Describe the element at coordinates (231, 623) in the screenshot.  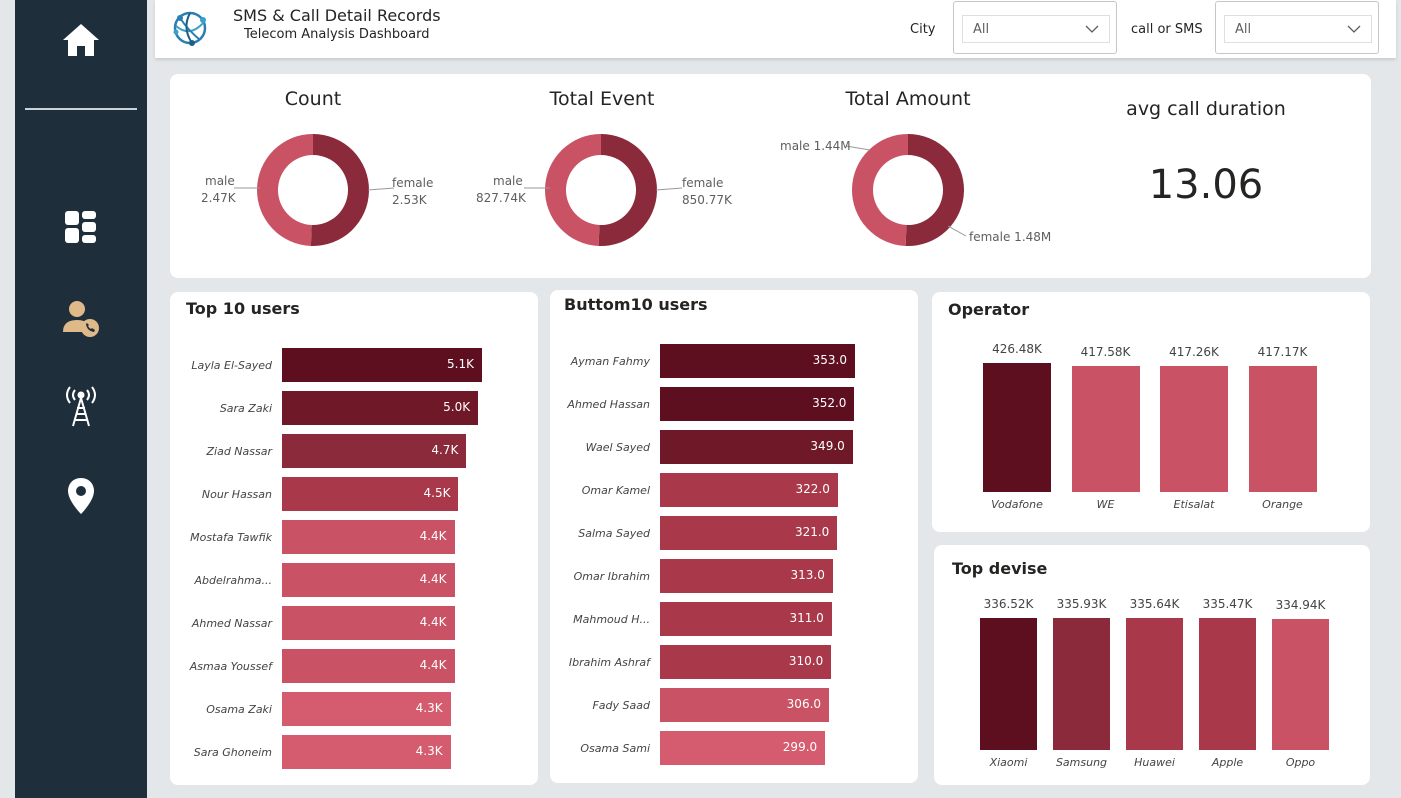
I see `bar-category-label: Ahmed Nassar` at that location.